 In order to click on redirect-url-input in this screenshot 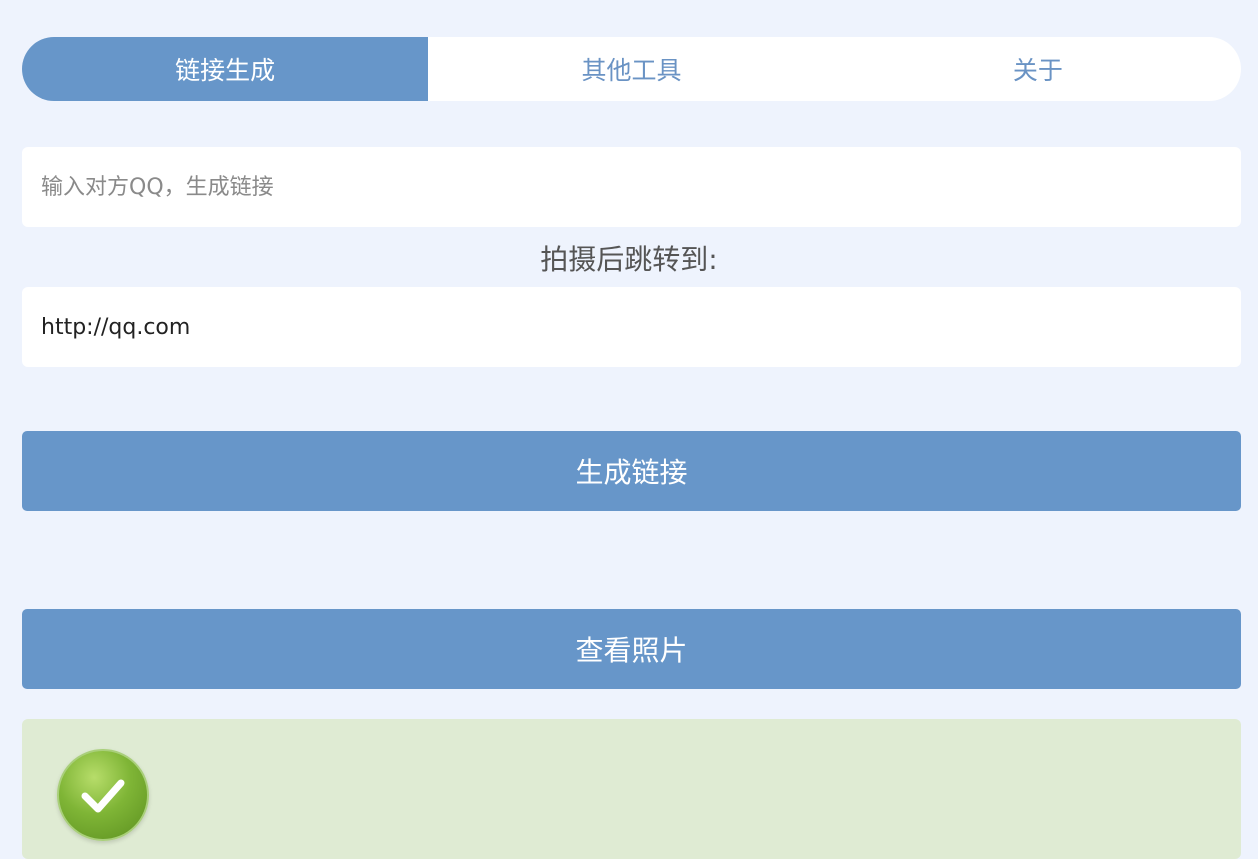, I will do `click(631, 327)`.